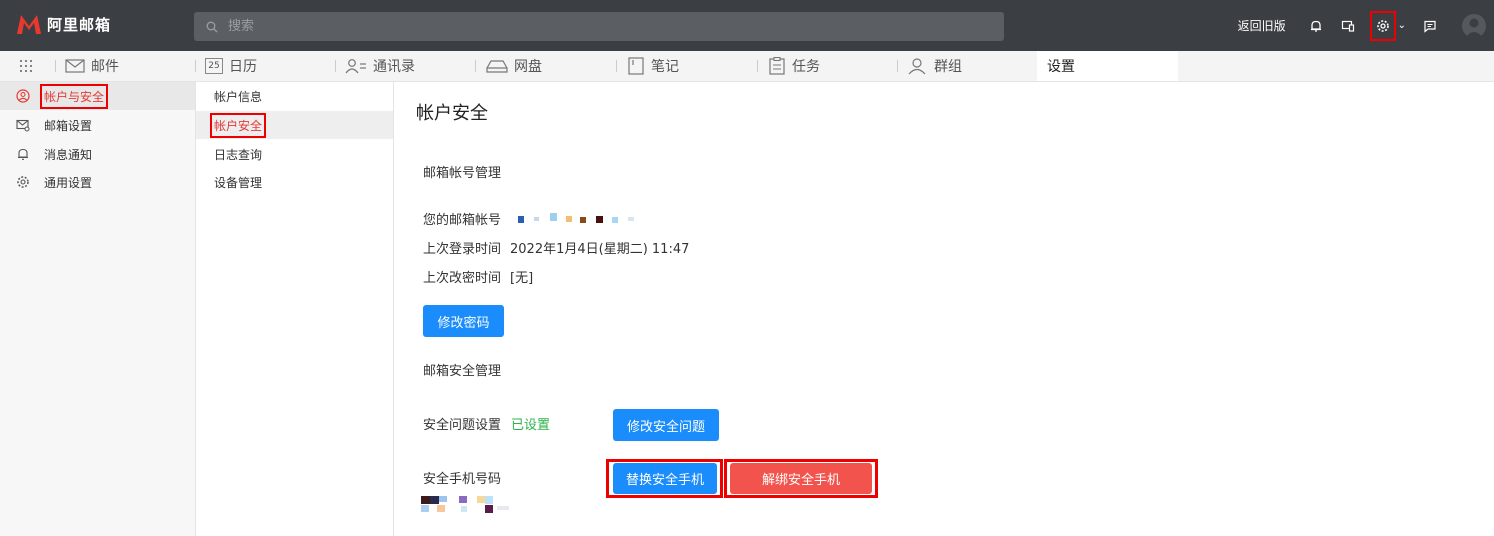 Image resolution: width=1494 pixels, height=536 pixels. Describe the element at coordinates (97, 182) in the screenshot. I see `sidebar-item-general-settings: 通用设置` at that location.